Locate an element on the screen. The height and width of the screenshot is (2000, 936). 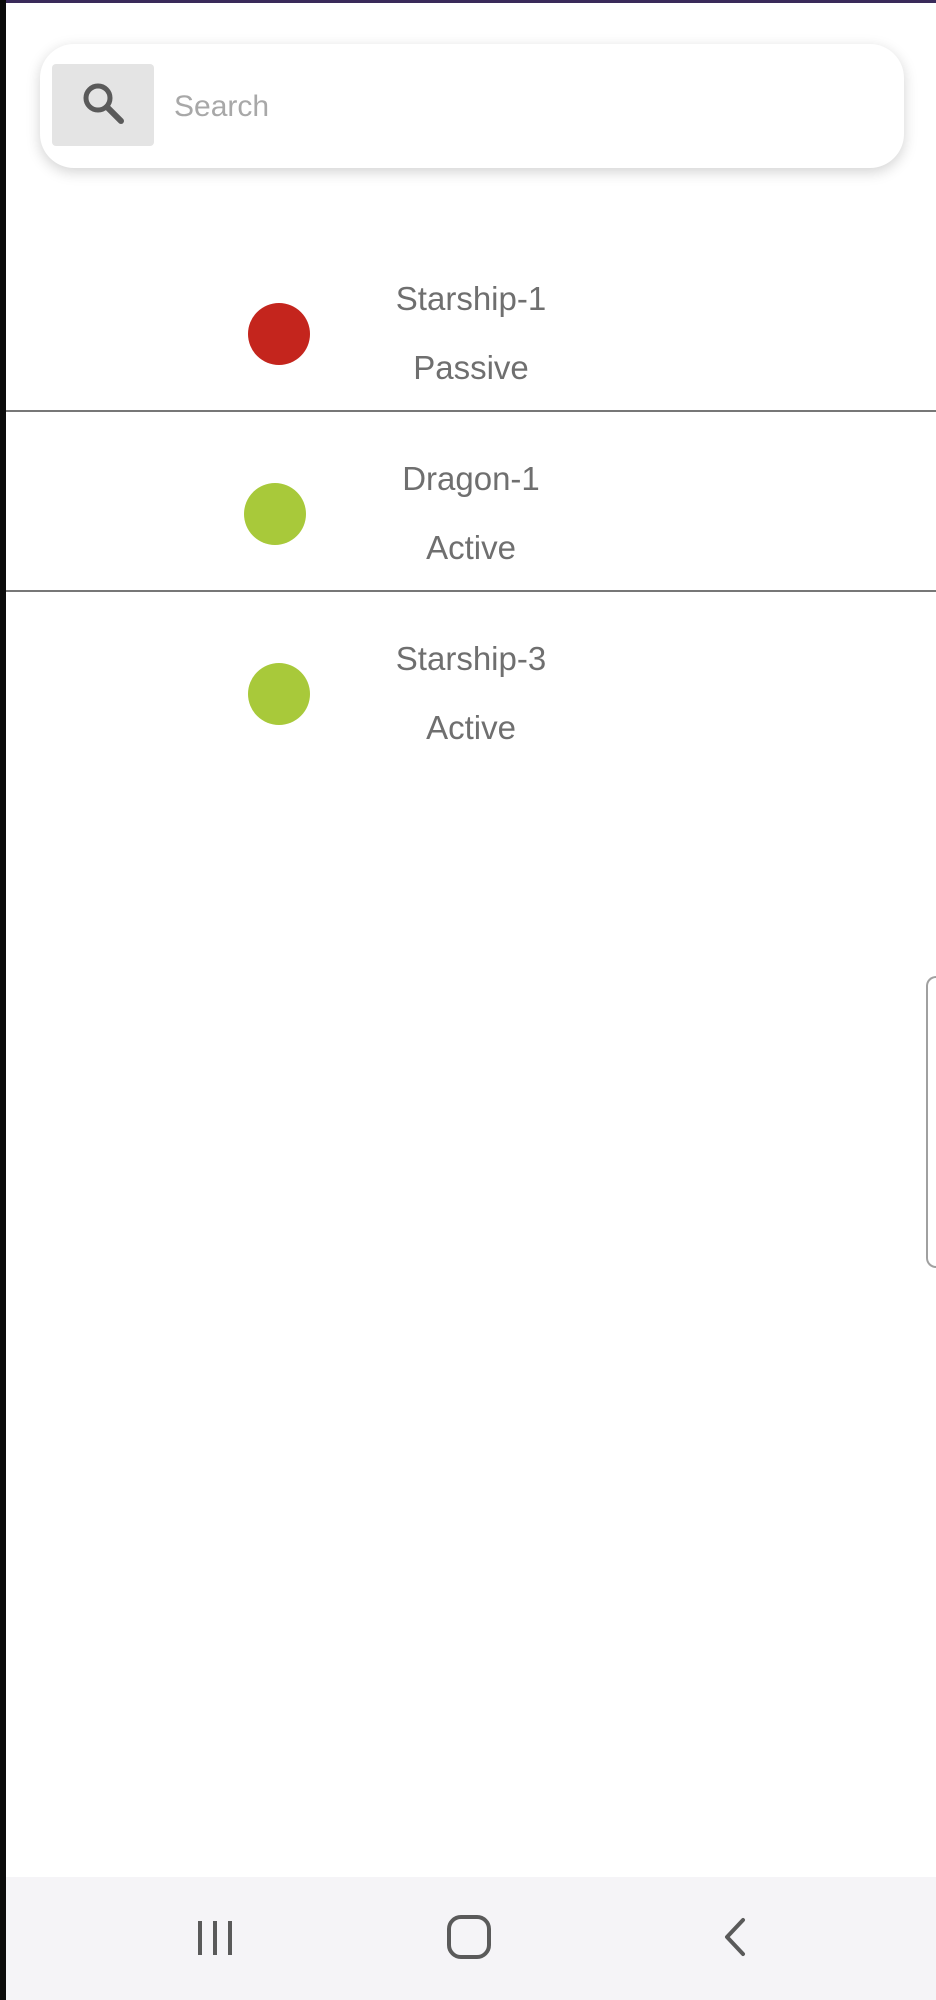
device-name: Starship-1 is located at coordinates (471, 298).